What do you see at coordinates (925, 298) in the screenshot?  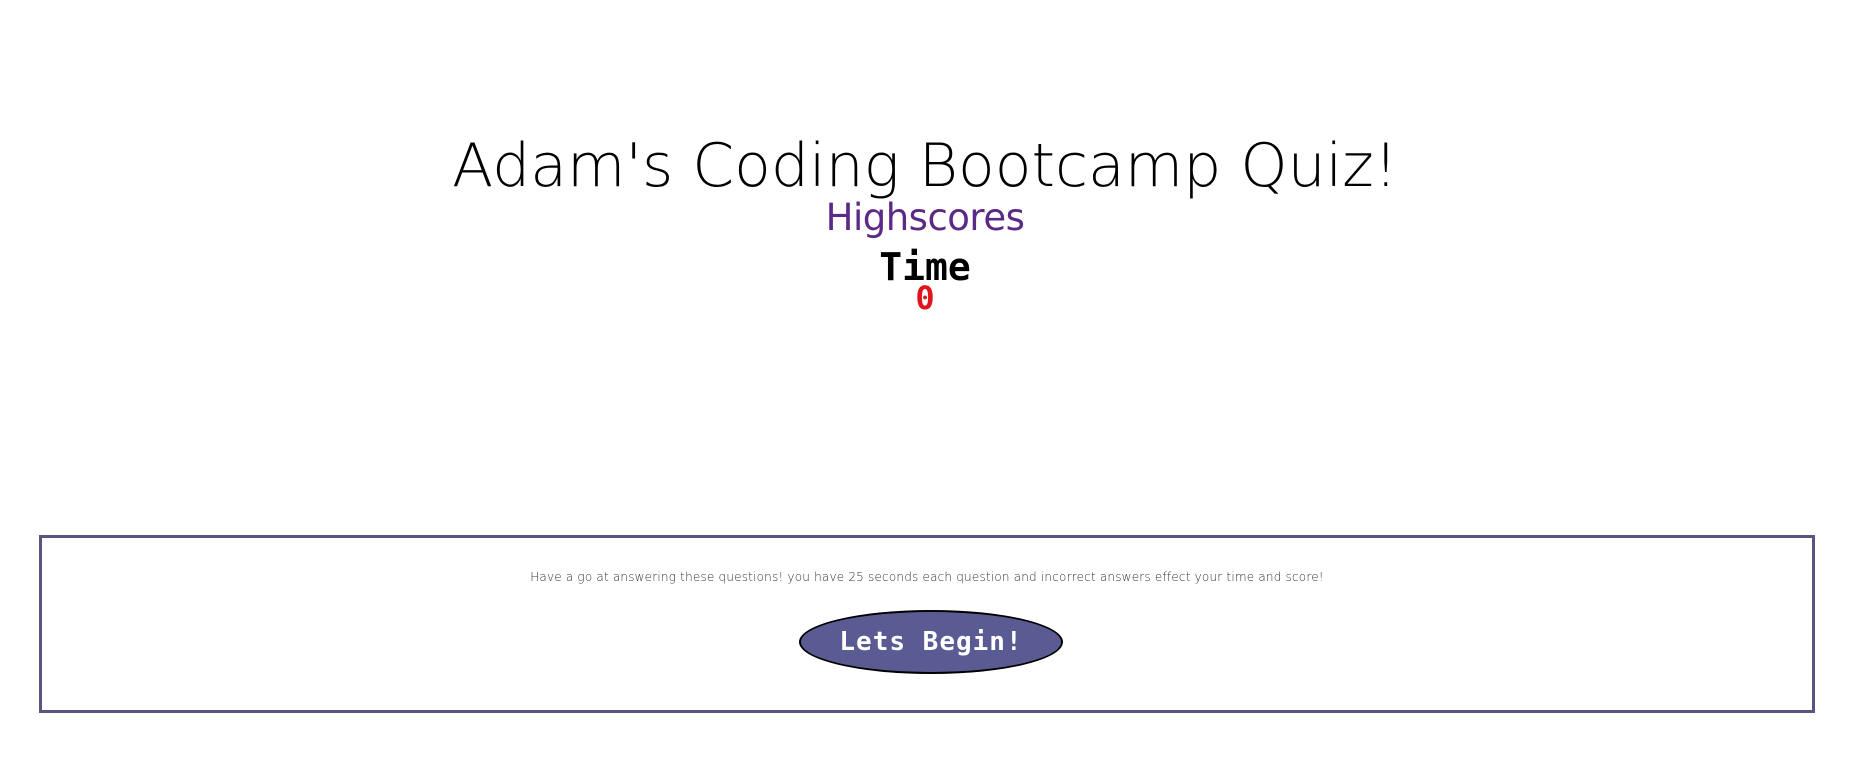 I see `timer-value: 0` at bounding box center [925, 298].